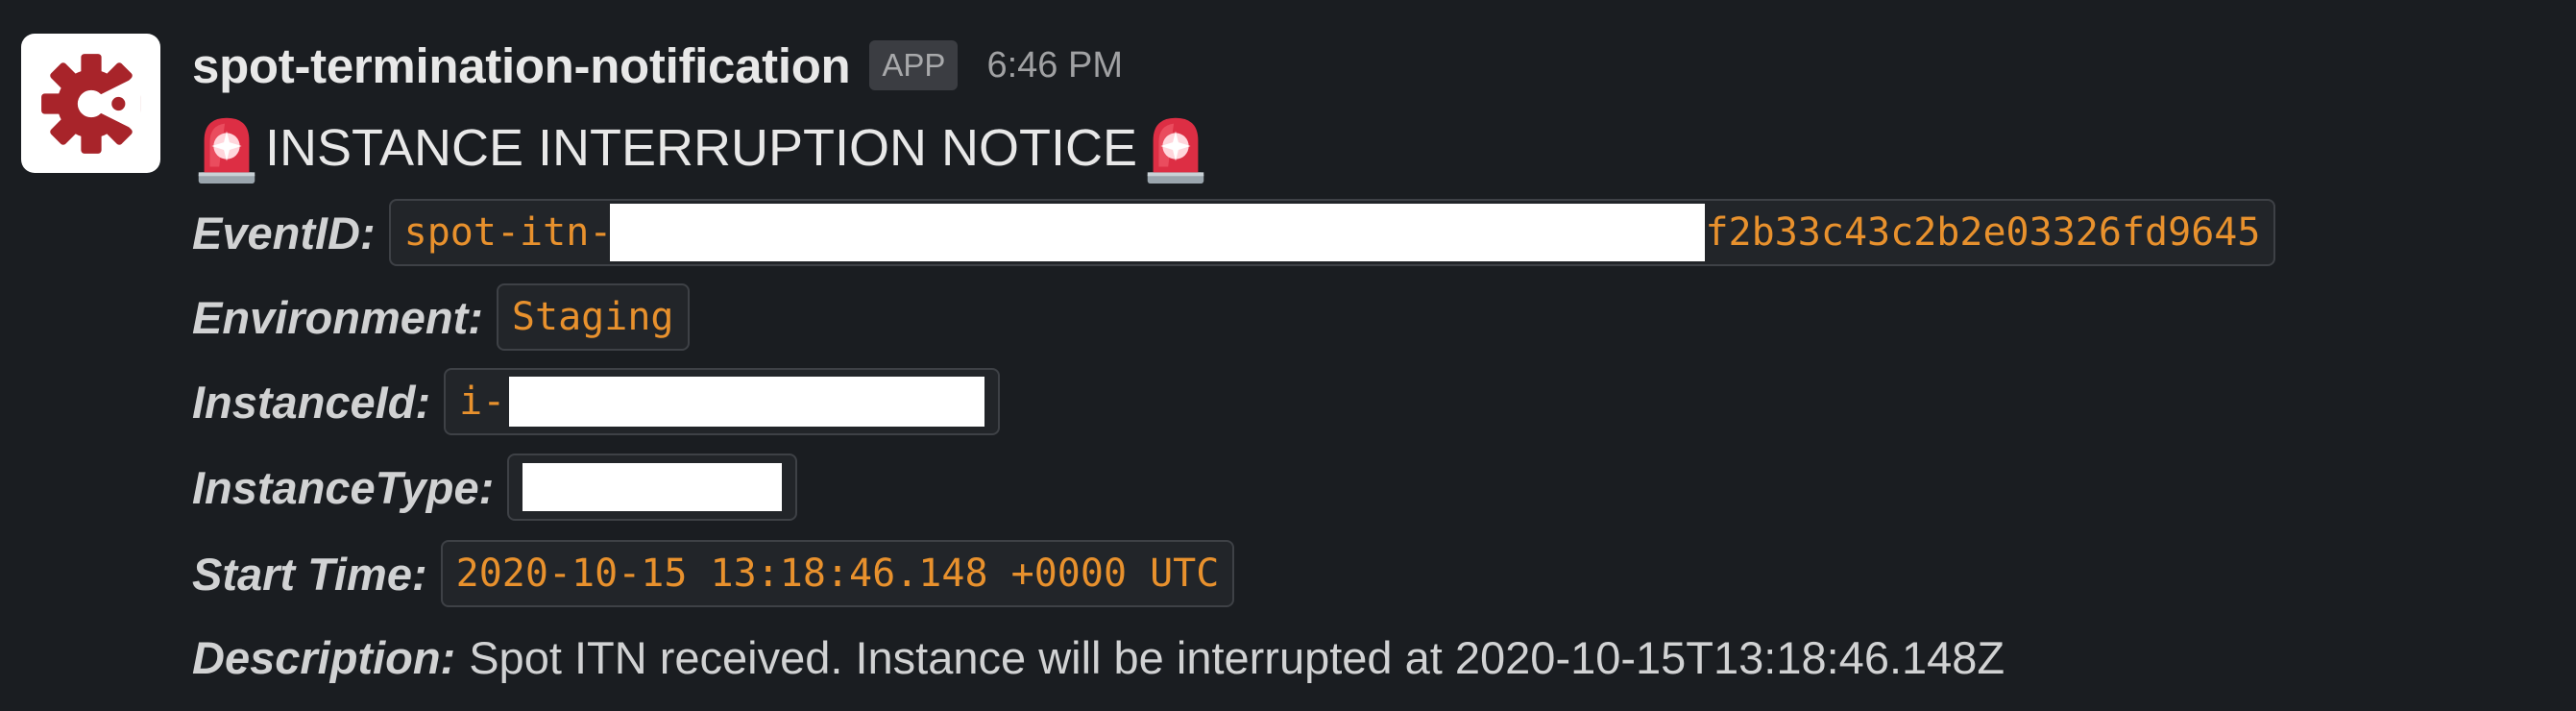 This screenshot has height=711, width=2576. What do you see at coordinates (337, 317) in the screenshot?
I see `environment-label: Environment:` at bounding box center [337, 317].